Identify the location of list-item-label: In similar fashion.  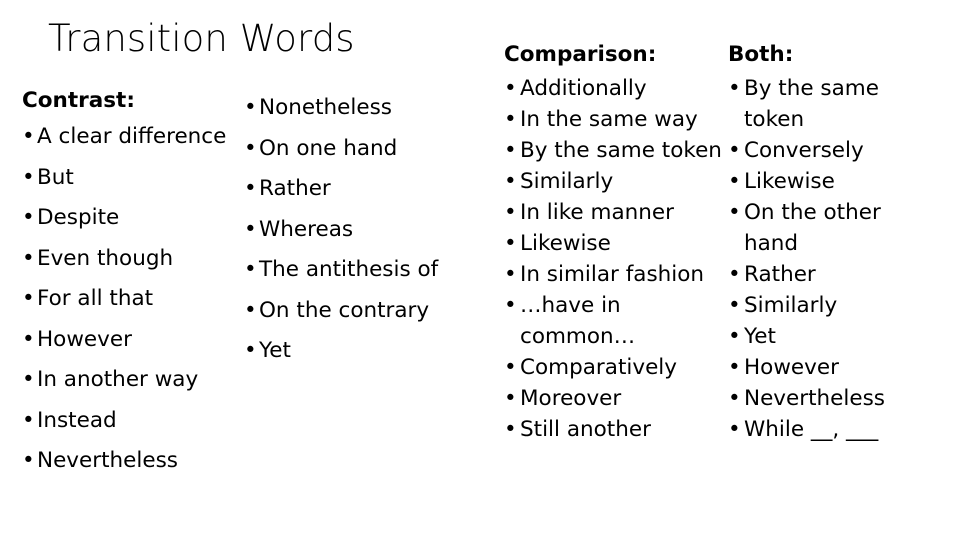
(612, 274).